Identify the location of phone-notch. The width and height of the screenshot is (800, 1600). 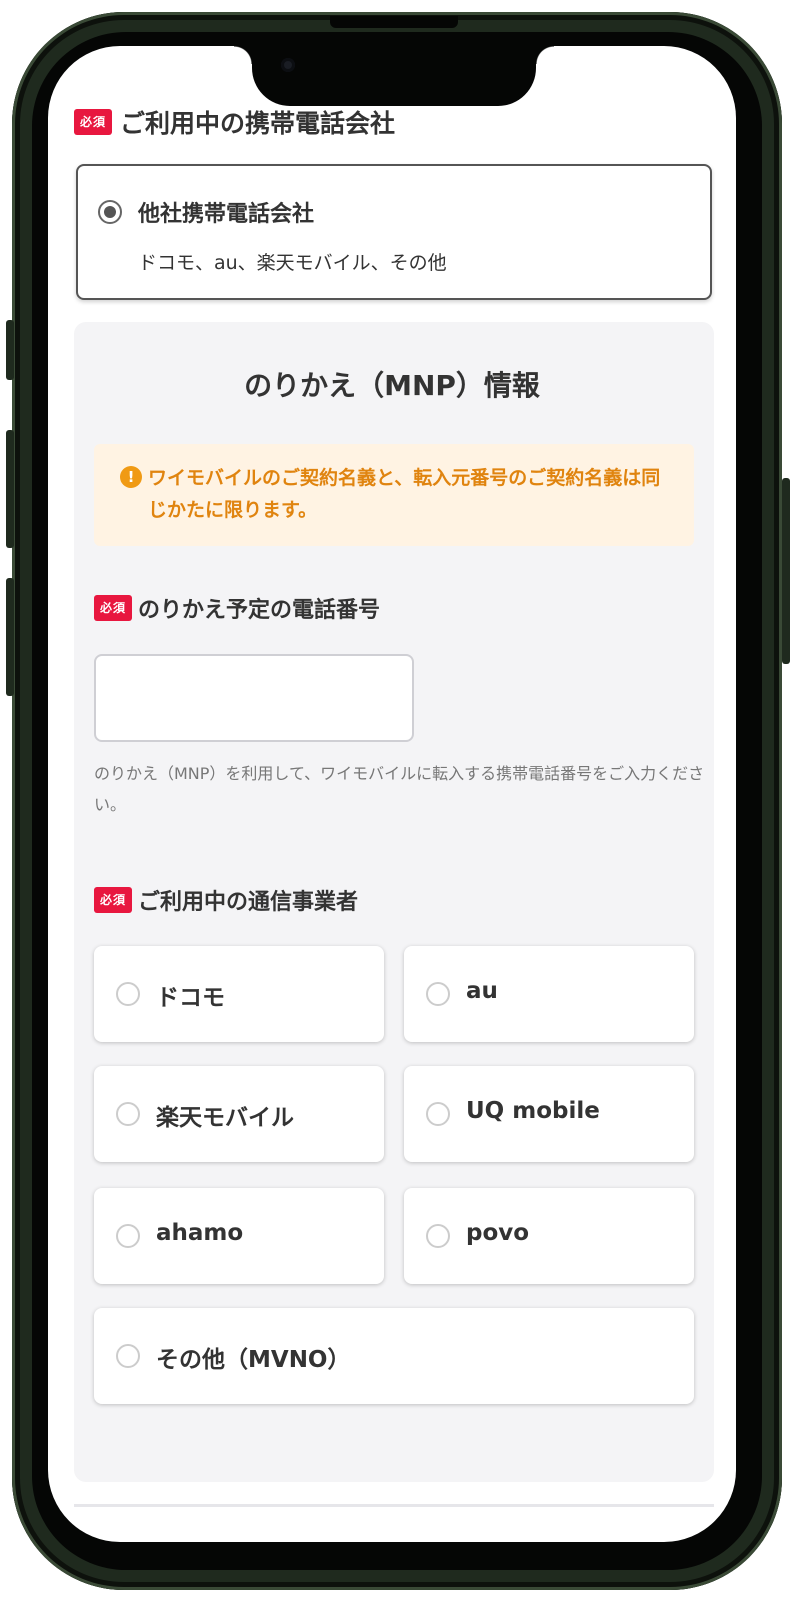
(394, 76).